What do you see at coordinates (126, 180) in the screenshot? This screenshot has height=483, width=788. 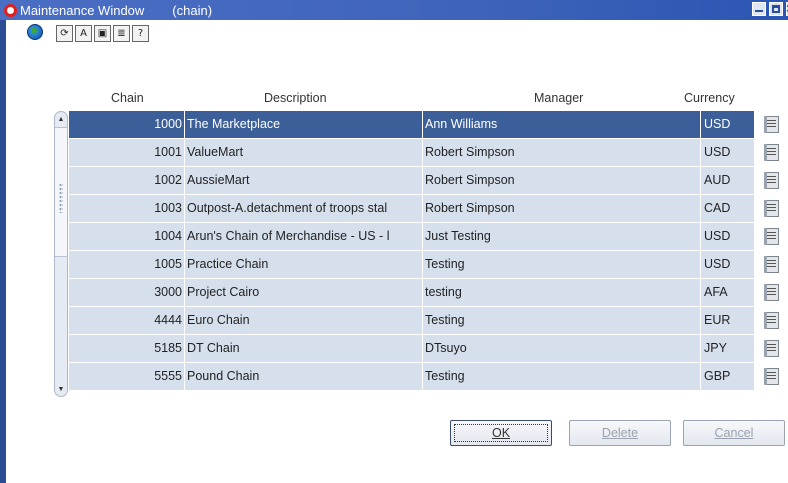 I see `cell-chain: 1002` at bounding box center [126, 180].